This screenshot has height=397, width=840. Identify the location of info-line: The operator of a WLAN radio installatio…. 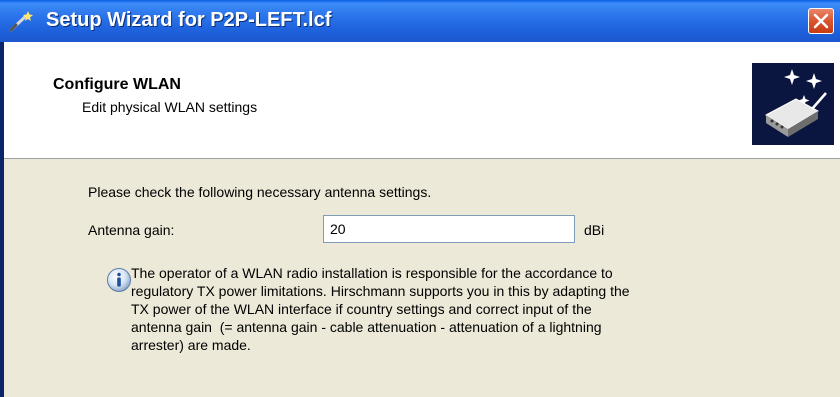
(372, 273).